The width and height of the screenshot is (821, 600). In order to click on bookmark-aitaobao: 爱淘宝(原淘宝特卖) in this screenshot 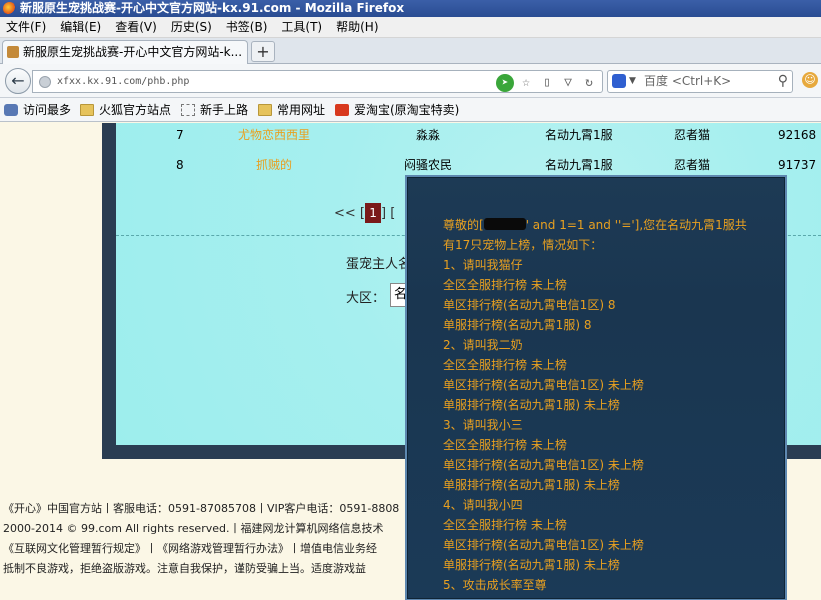, I will do `click(397, 110)`.